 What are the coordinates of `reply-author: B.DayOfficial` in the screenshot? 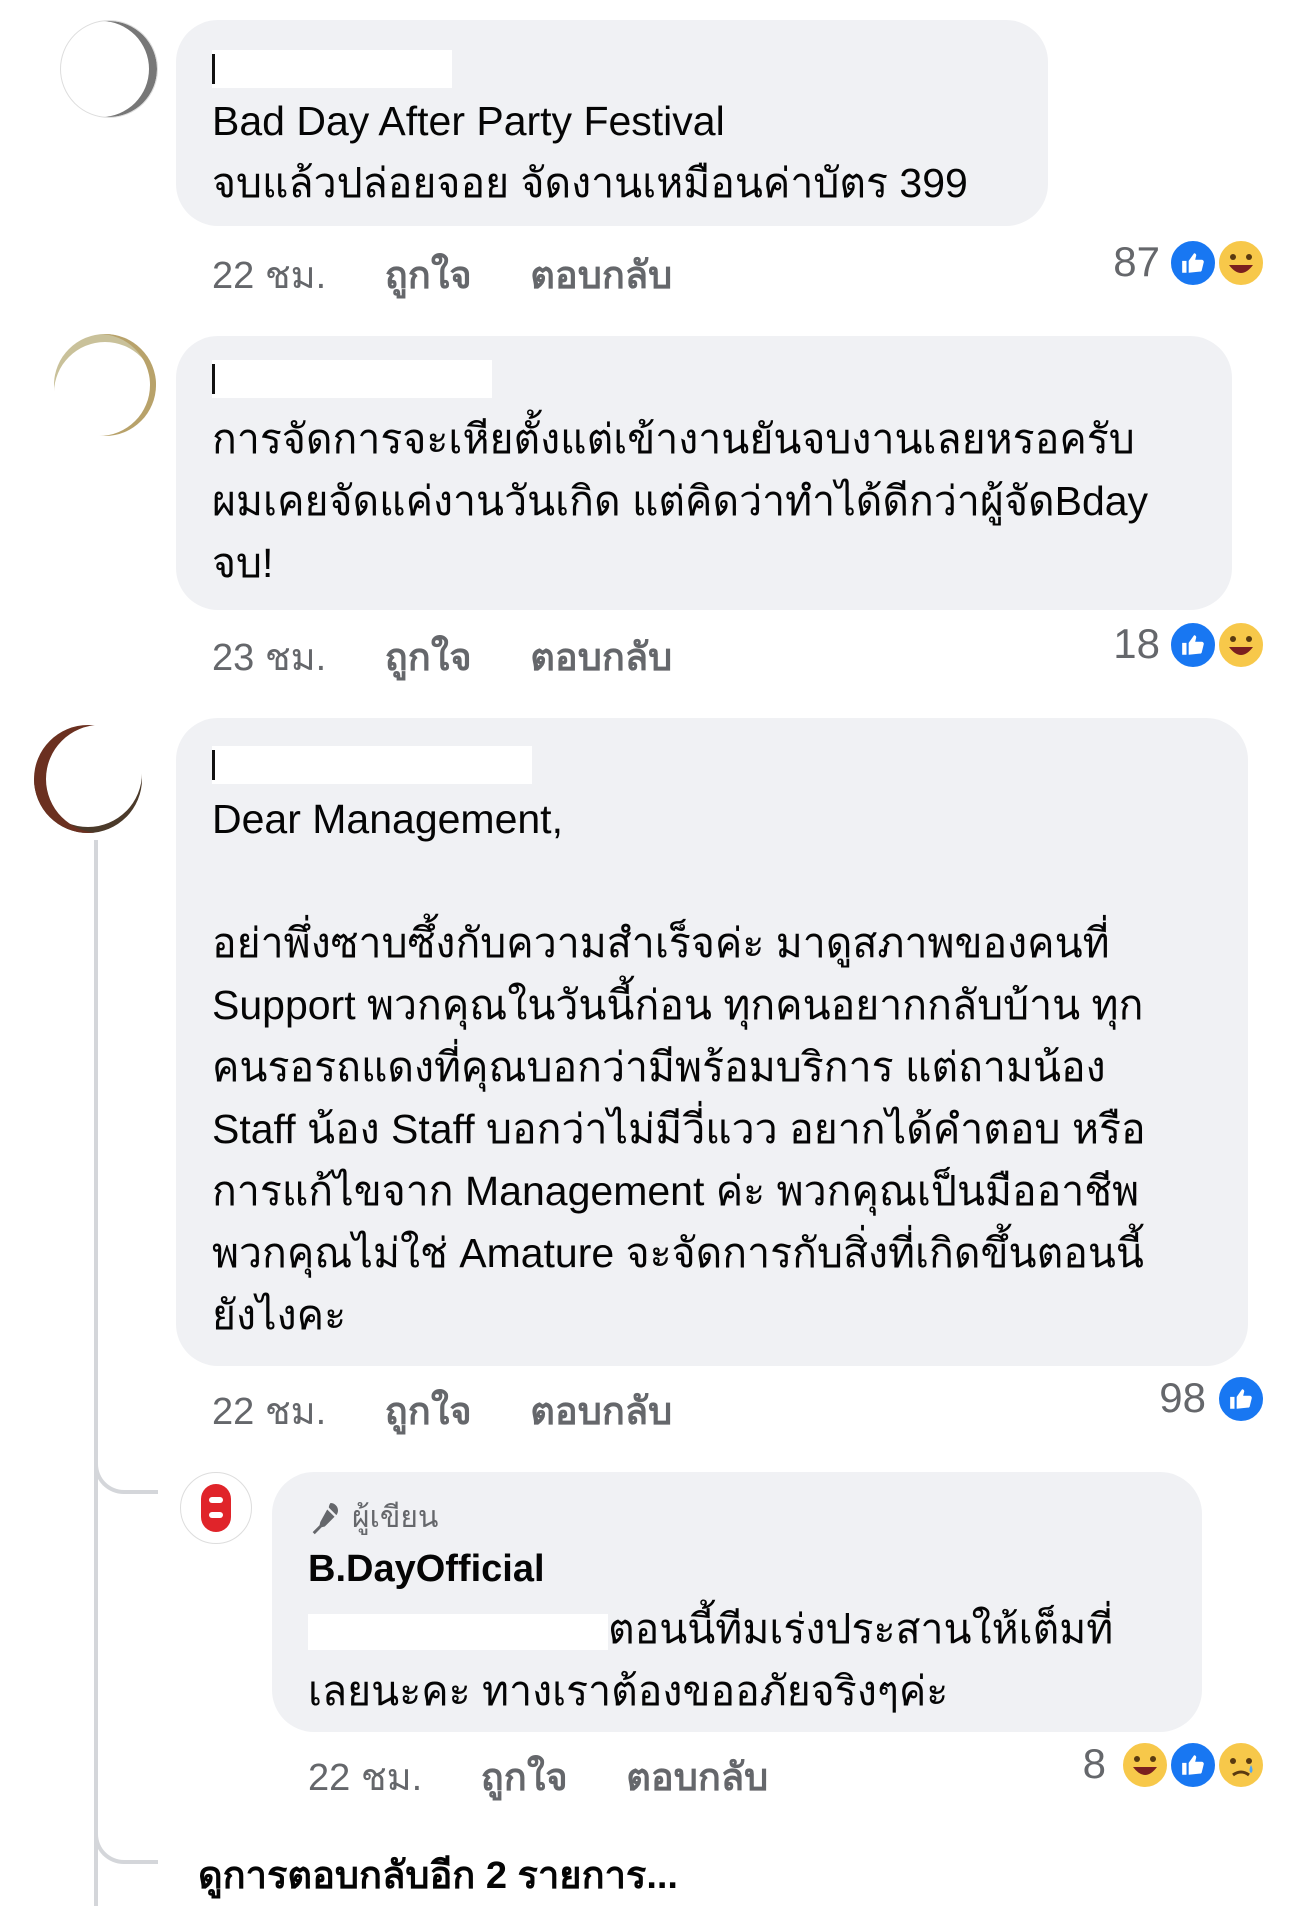 It's located at (426, 1569).